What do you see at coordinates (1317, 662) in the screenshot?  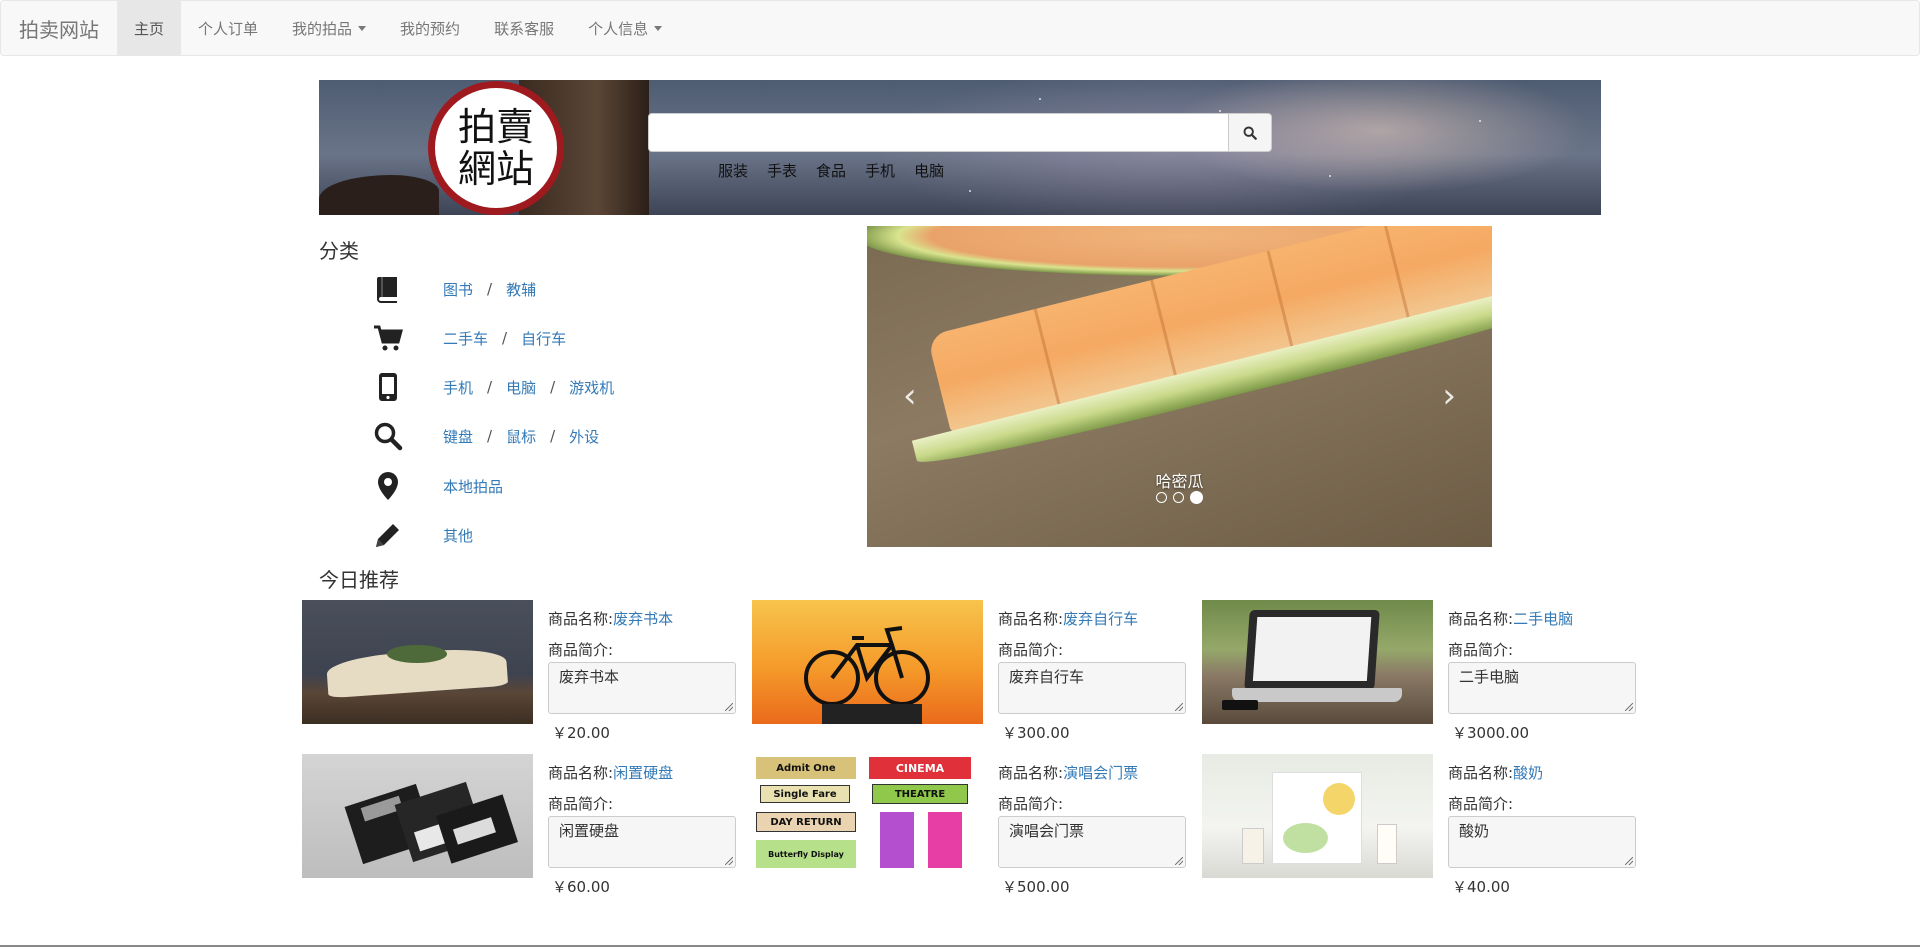 I see `product-image-laptop` at bounding box center [1317, 662].